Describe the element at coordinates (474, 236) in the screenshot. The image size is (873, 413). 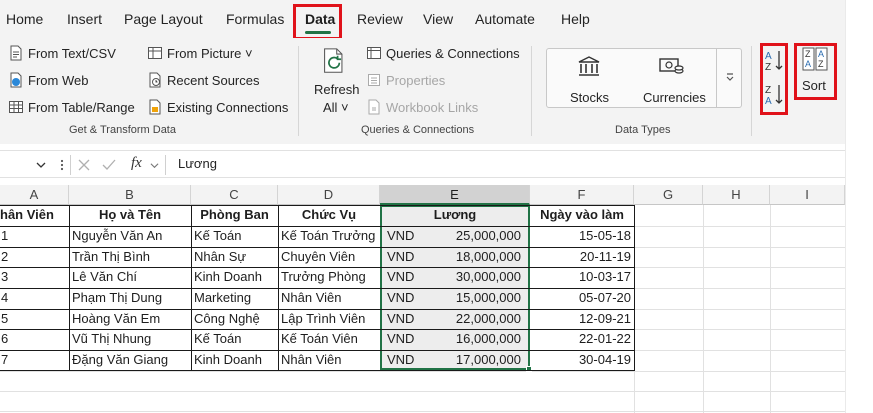
I see `cell-salary: 25,000,000` at that location.